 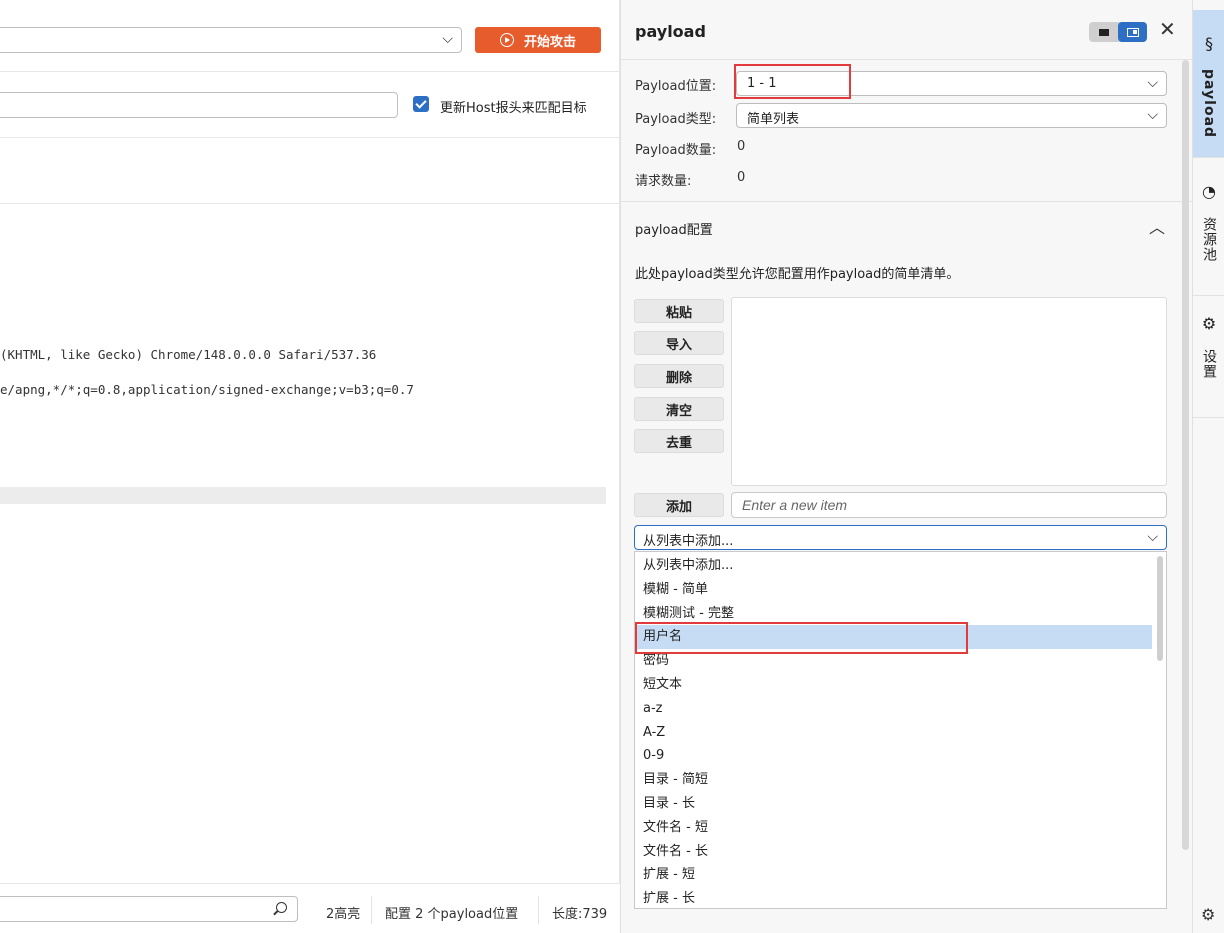 What do you see at coordinates (676, 119) in the screenshot?
I see `payload-type-label: Payload类型:` at bounding box center [676, 119].